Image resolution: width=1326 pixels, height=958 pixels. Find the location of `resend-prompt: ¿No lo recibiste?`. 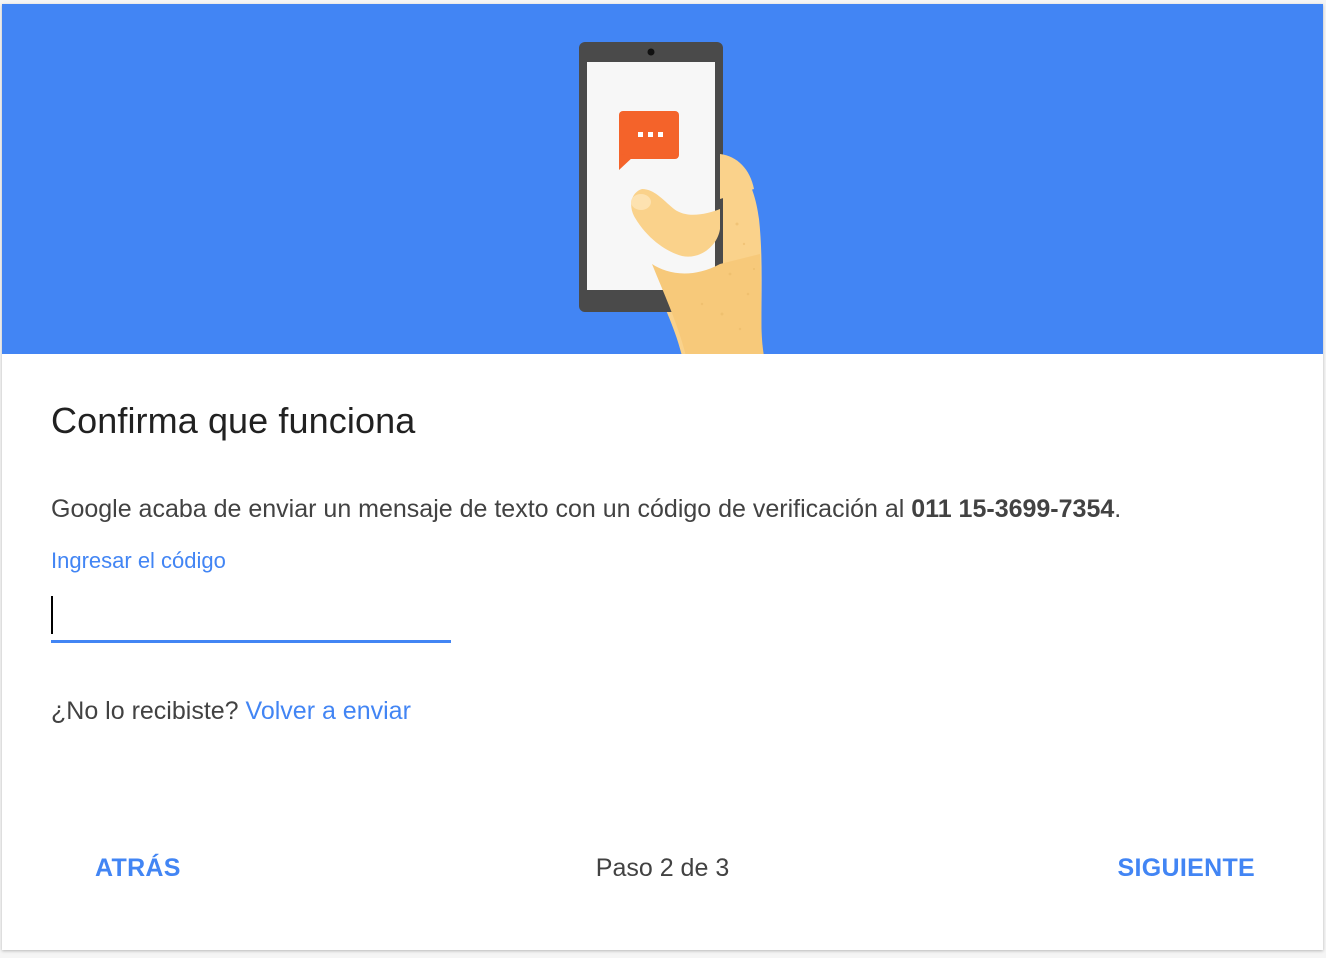

resend-prompt: ¿No lo recibiste? is located at coordinates (148, 711).